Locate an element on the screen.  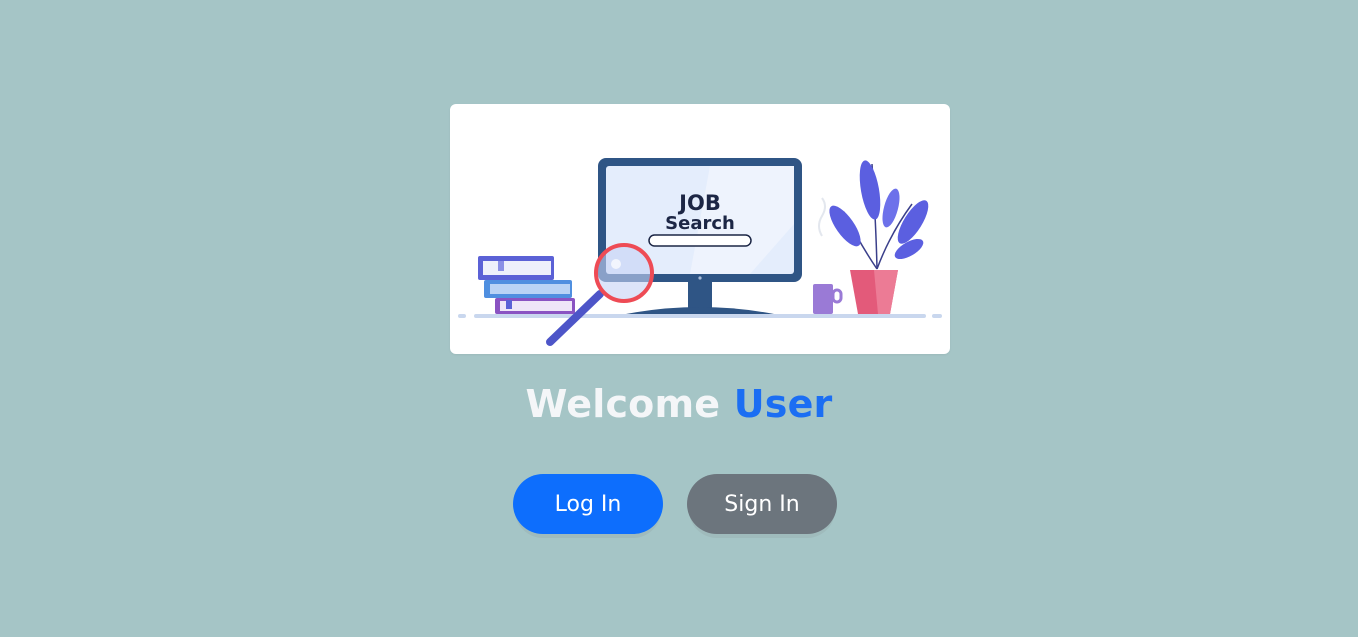
books-icon is located at coordinates (526, 285).